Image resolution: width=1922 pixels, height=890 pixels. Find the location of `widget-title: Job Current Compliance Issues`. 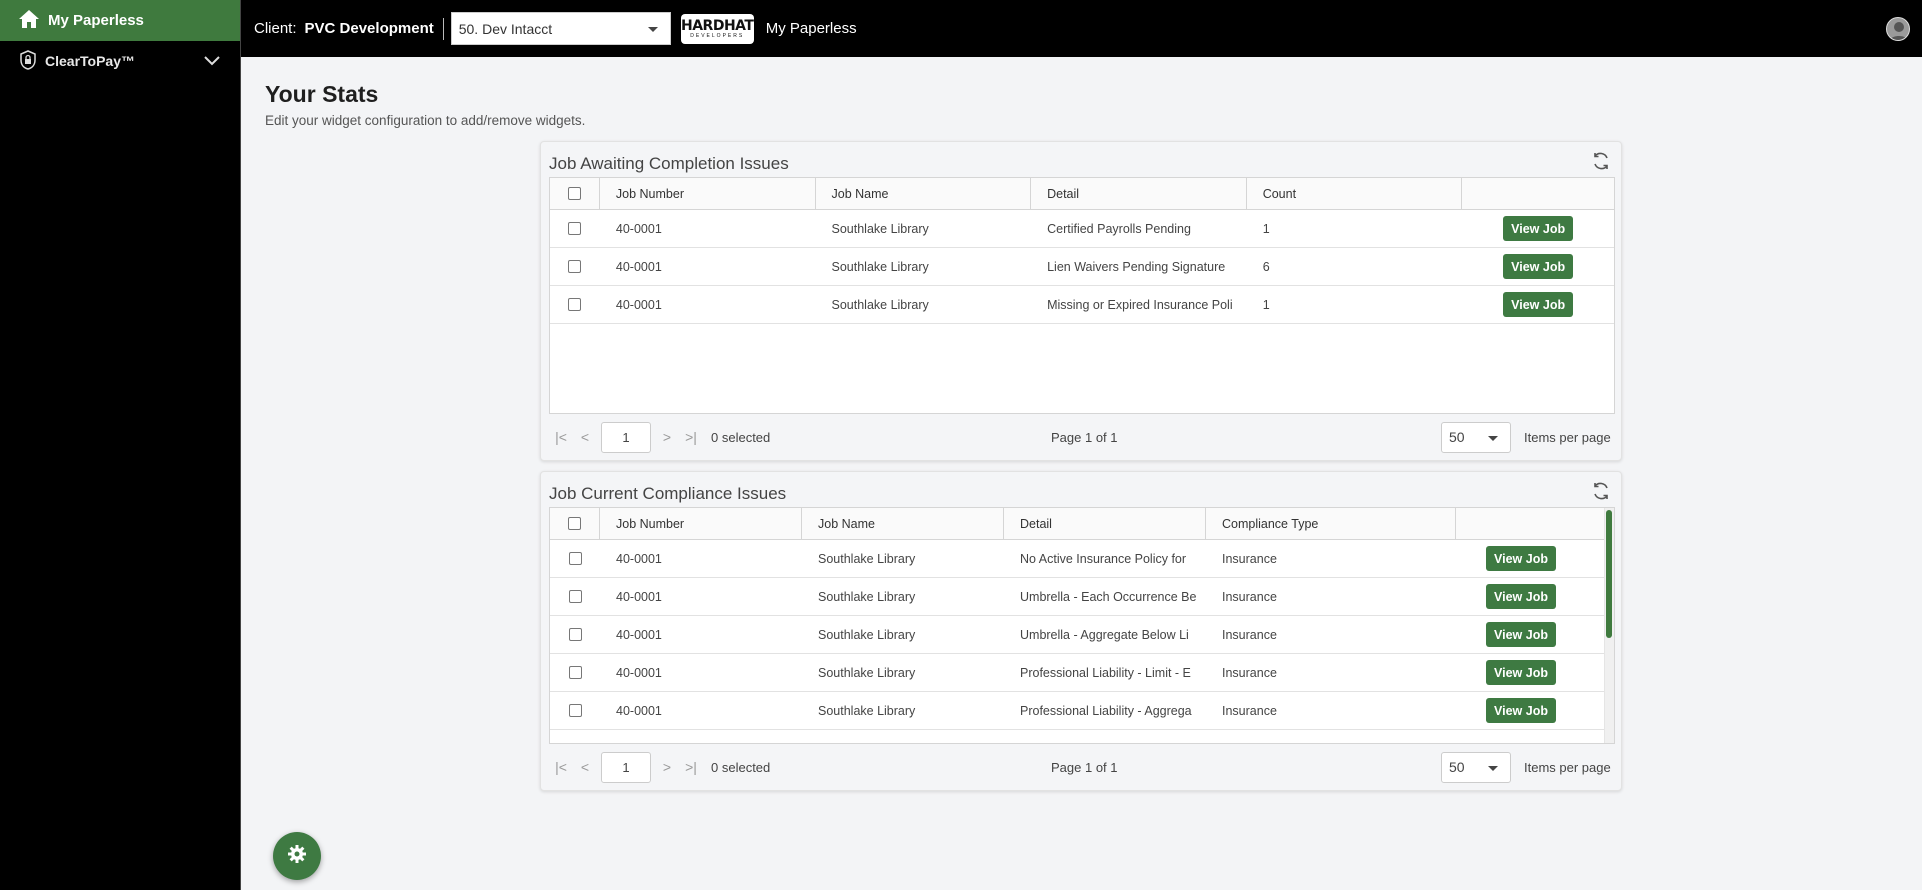

widget-title: Job Current Compliance Issues is located at coordinates (668, 493).